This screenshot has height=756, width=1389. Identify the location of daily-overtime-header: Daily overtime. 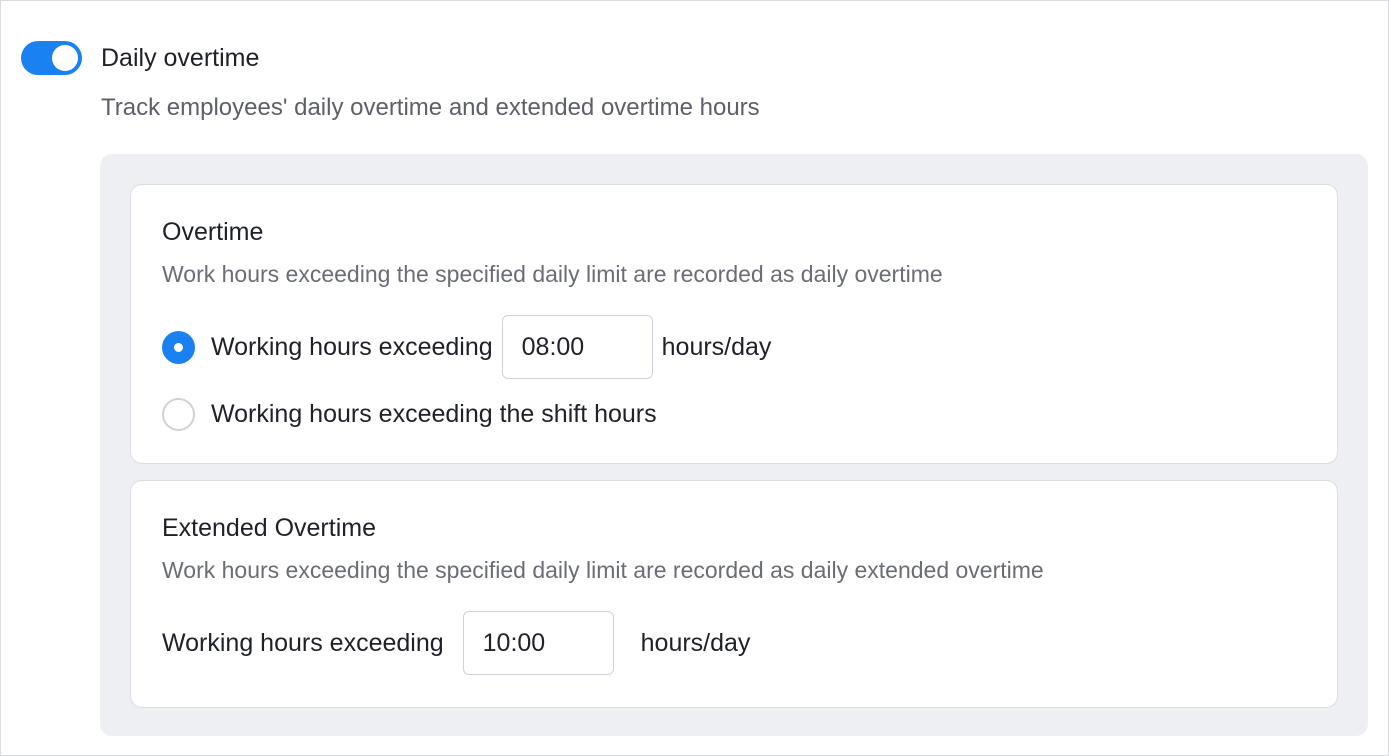
(140, 58).